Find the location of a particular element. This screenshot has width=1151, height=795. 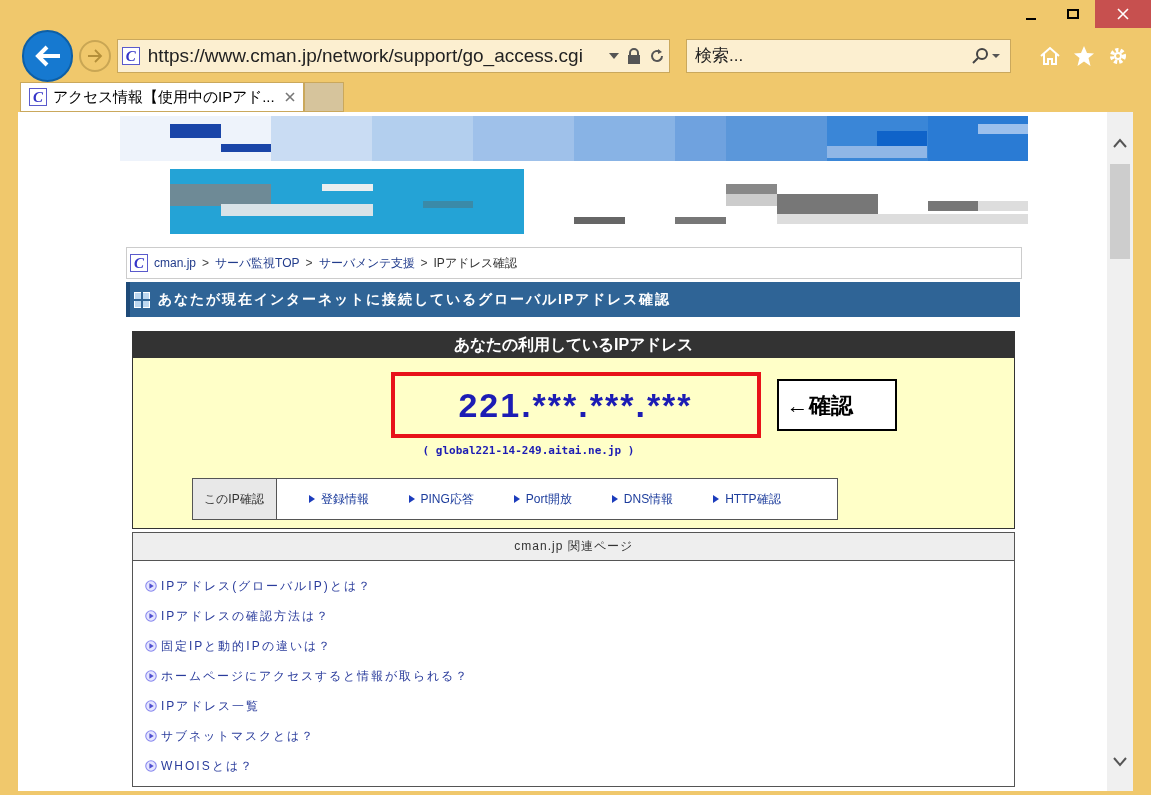

refresh-icon is located at coordinates (656, 56).